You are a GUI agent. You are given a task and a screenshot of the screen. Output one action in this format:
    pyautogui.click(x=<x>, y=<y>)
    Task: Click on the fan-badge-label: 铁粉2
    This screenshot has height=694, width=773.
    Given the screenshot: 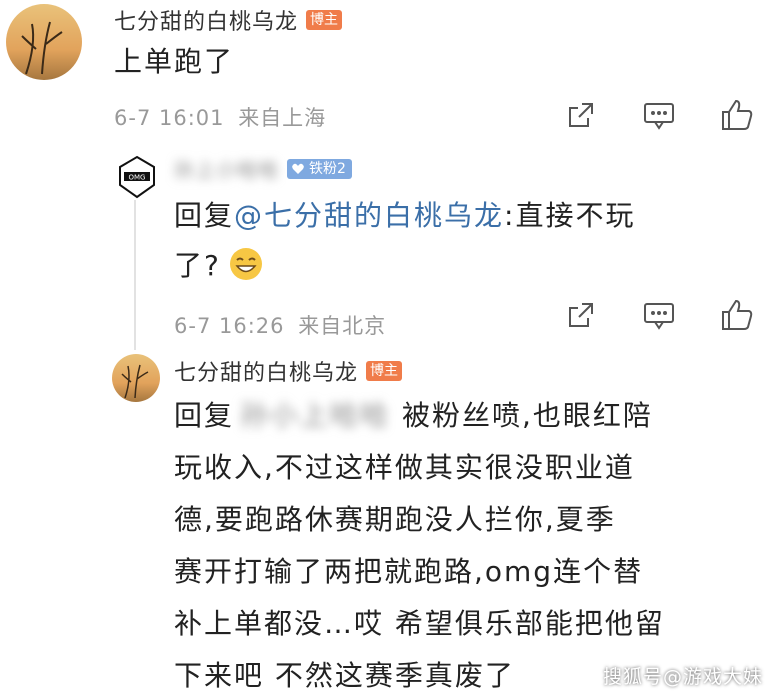 What is the action you would take?
    pyautogui.click(x=327, y=168)
    